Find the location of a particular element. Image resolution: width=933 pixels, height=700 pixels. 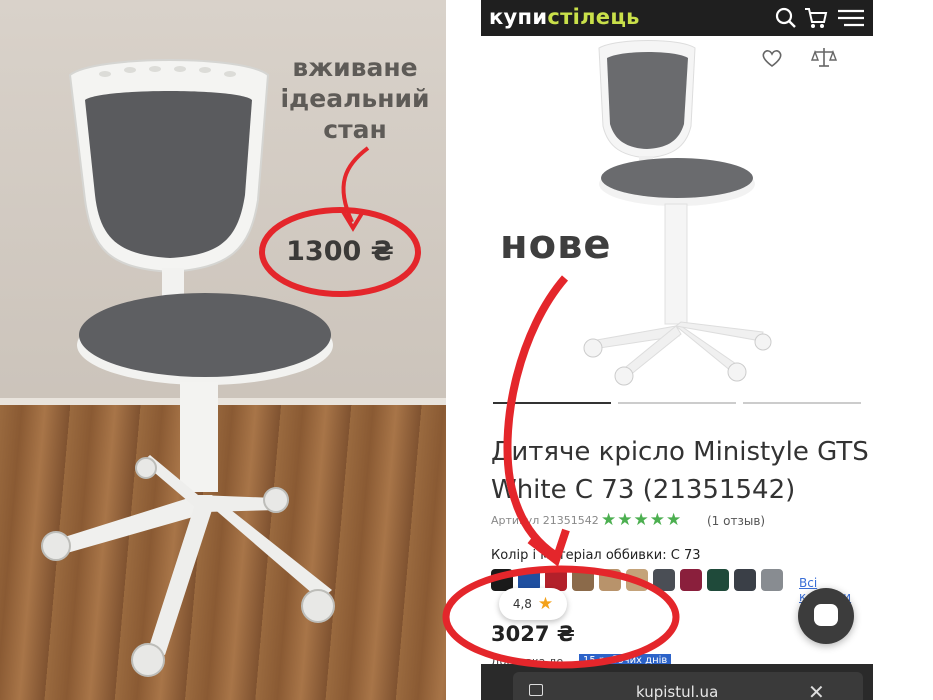

margin-right is located at coordinates (903, 350).